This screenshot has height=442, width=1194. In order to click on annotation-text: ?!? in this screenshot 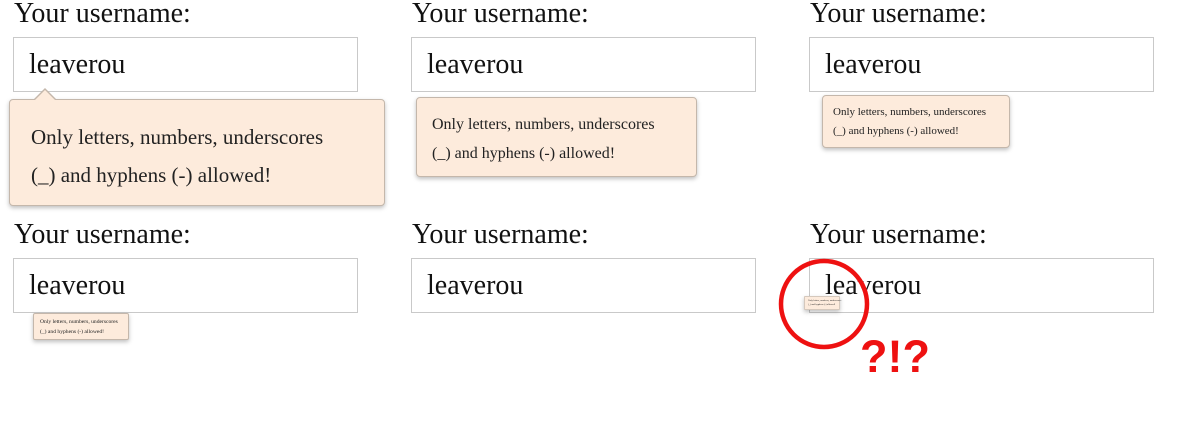, I will do `click(895, 356)`.